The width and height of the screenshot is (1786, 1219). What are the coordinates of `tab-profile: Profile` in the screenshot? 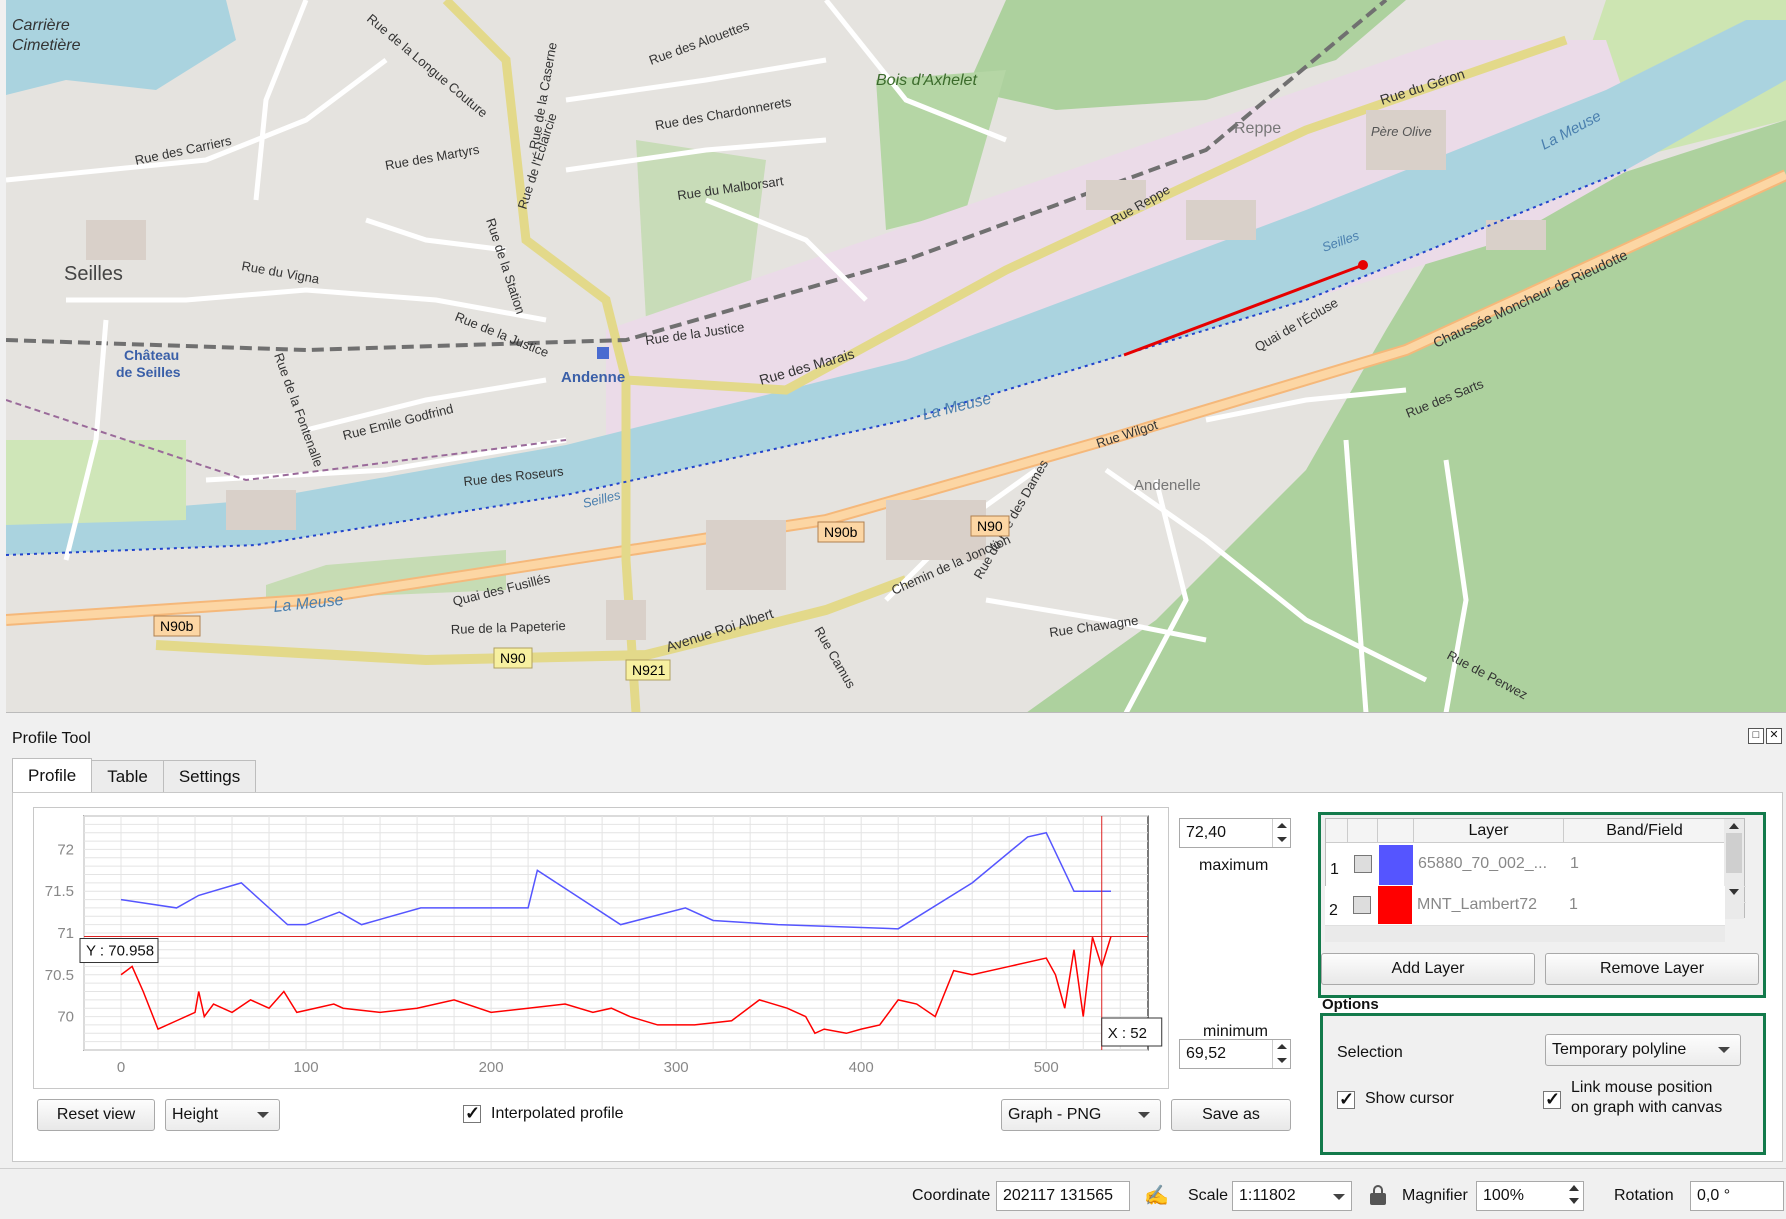 It's located at (52, 775).